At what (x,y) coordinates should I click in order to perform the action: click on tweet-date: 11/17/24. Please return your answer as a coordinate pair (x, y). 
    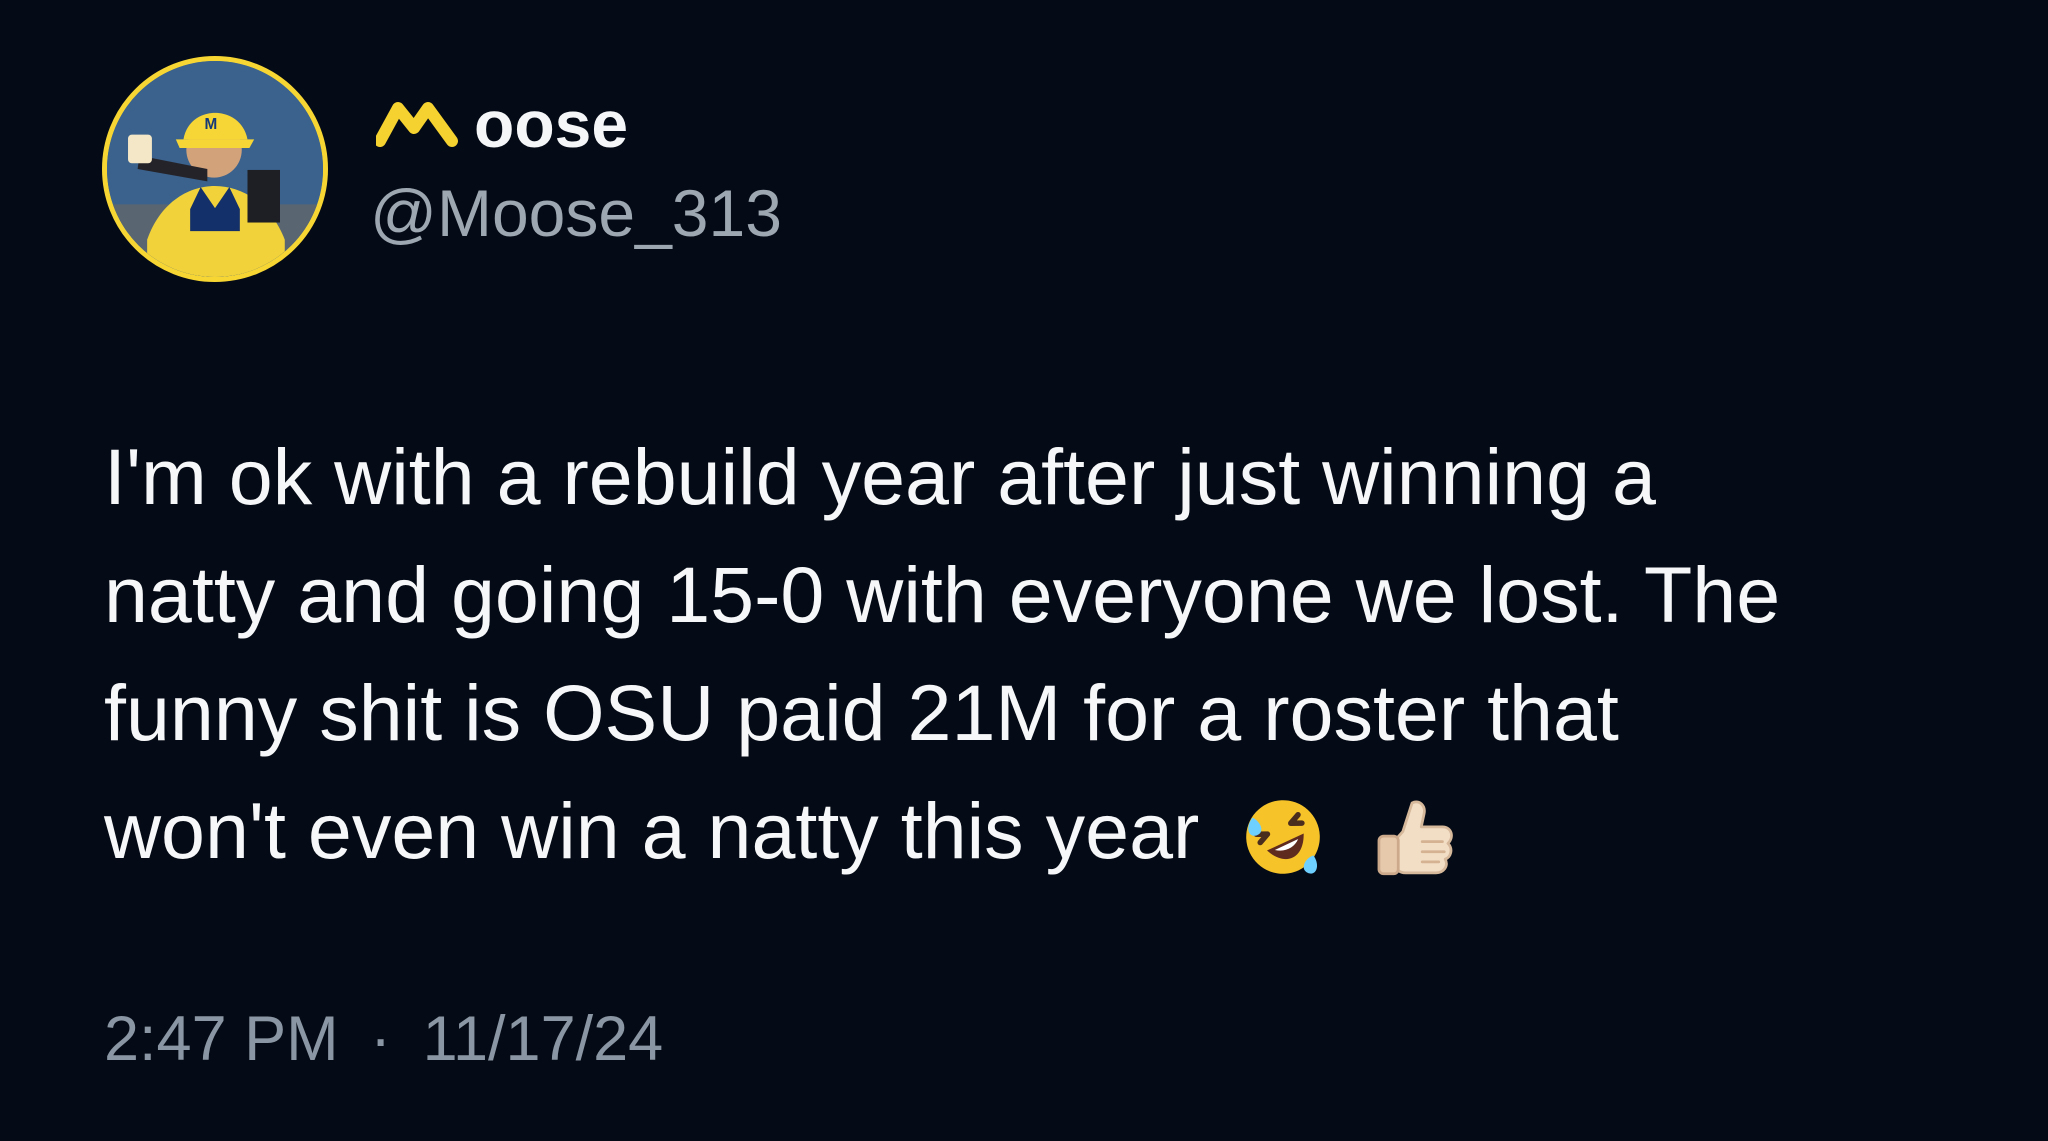
    Looking at the image, I should click on (543, 1039).